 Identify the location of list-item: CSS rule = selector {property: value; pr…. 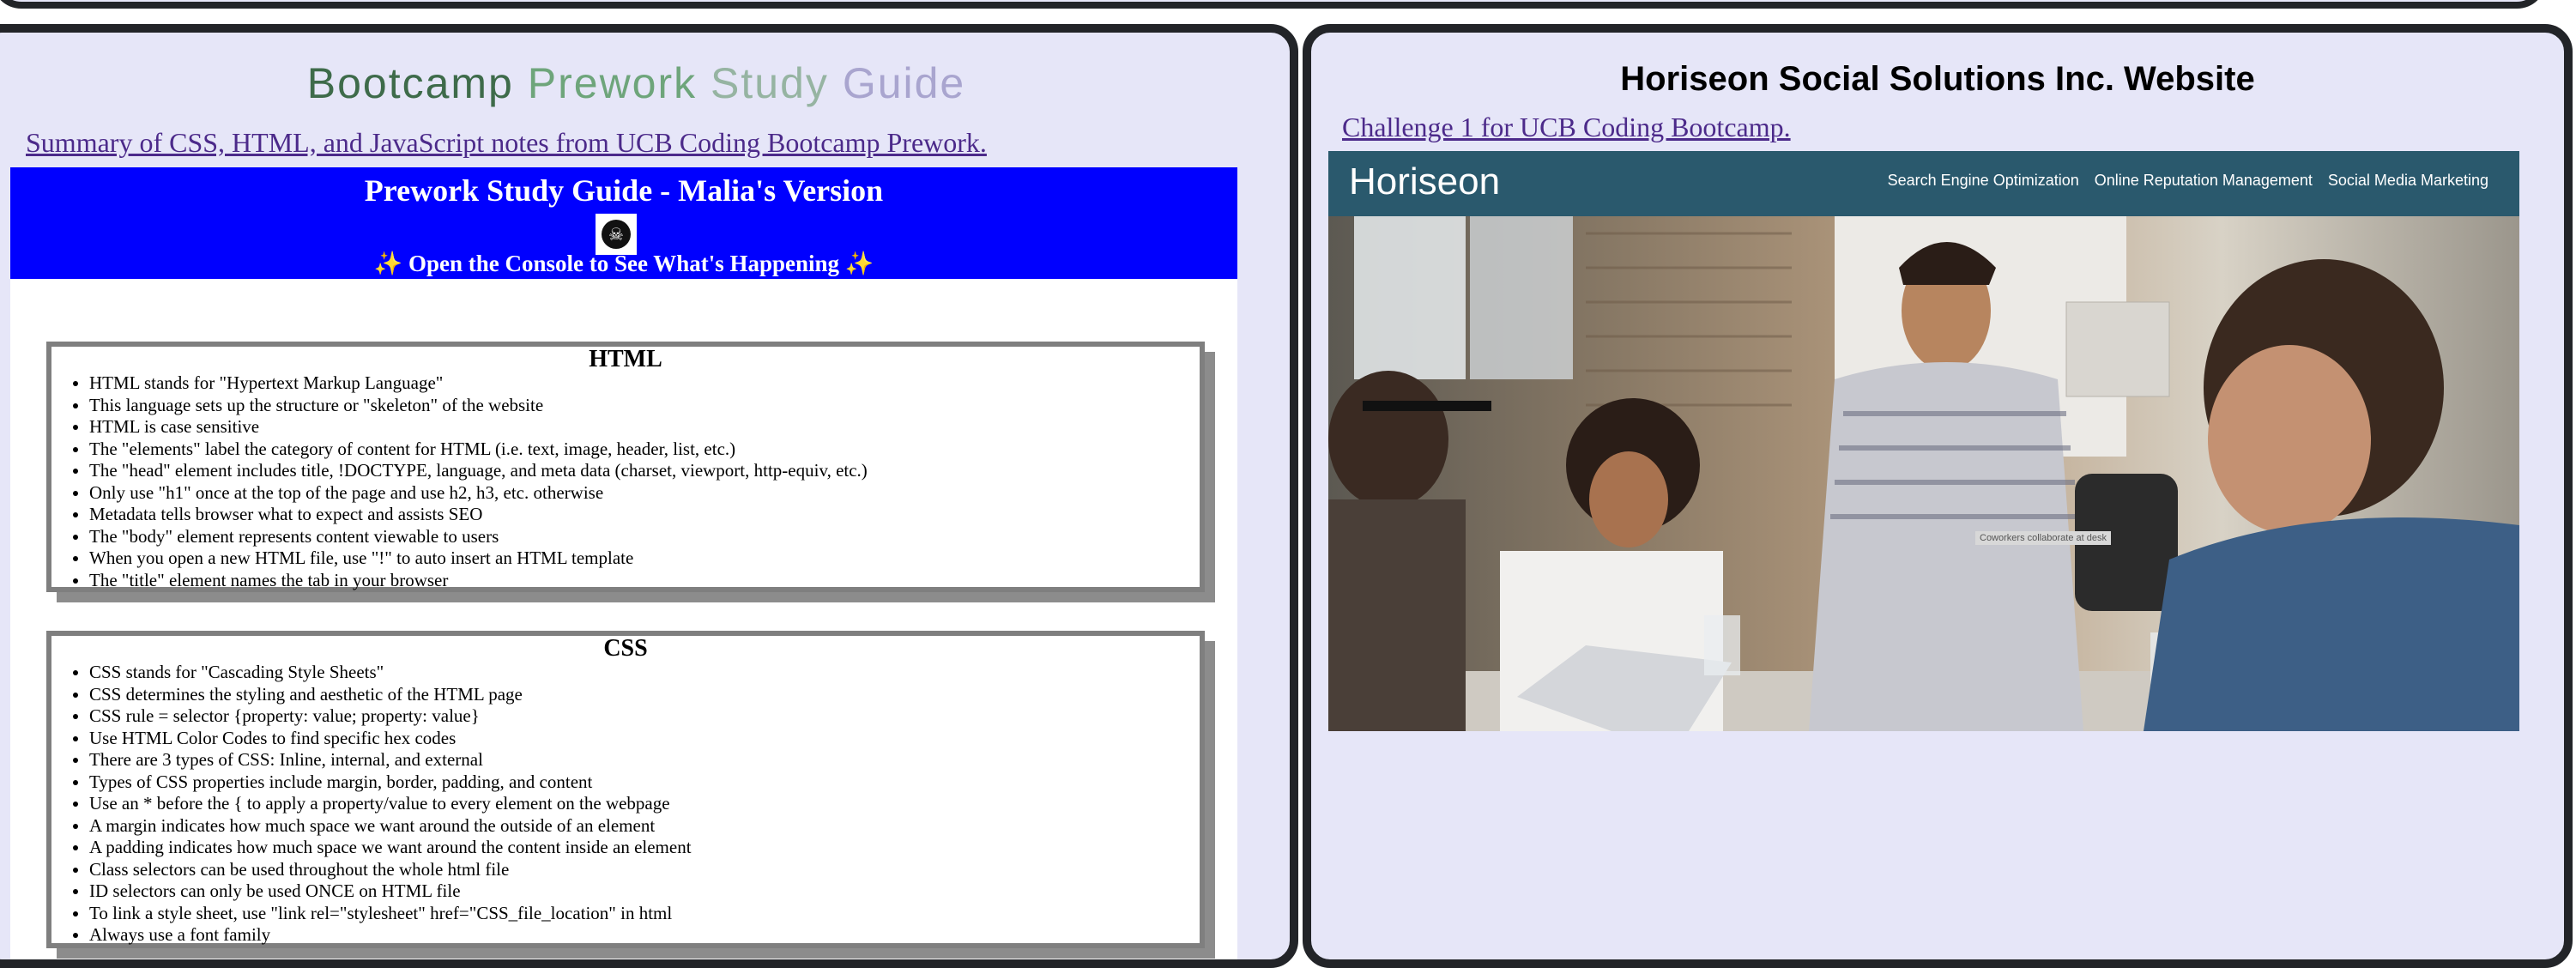
(644, 716).